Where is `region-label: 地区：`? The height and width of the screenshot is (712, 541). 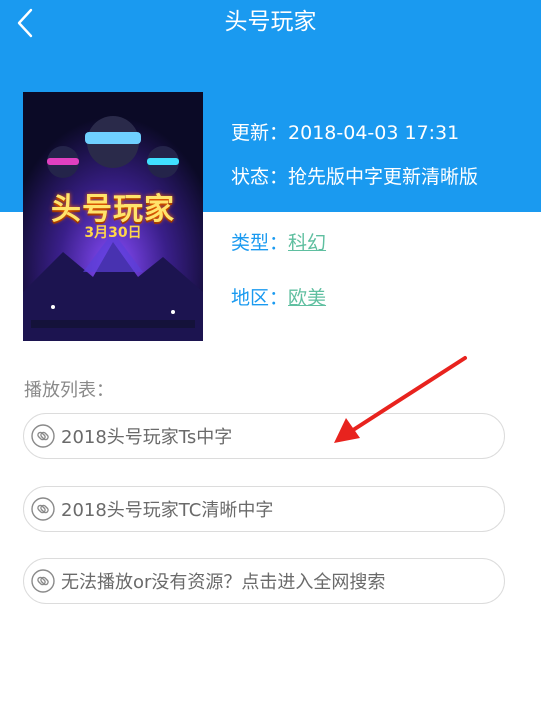 region-label: 地区： is located at coordinates (260, 298).